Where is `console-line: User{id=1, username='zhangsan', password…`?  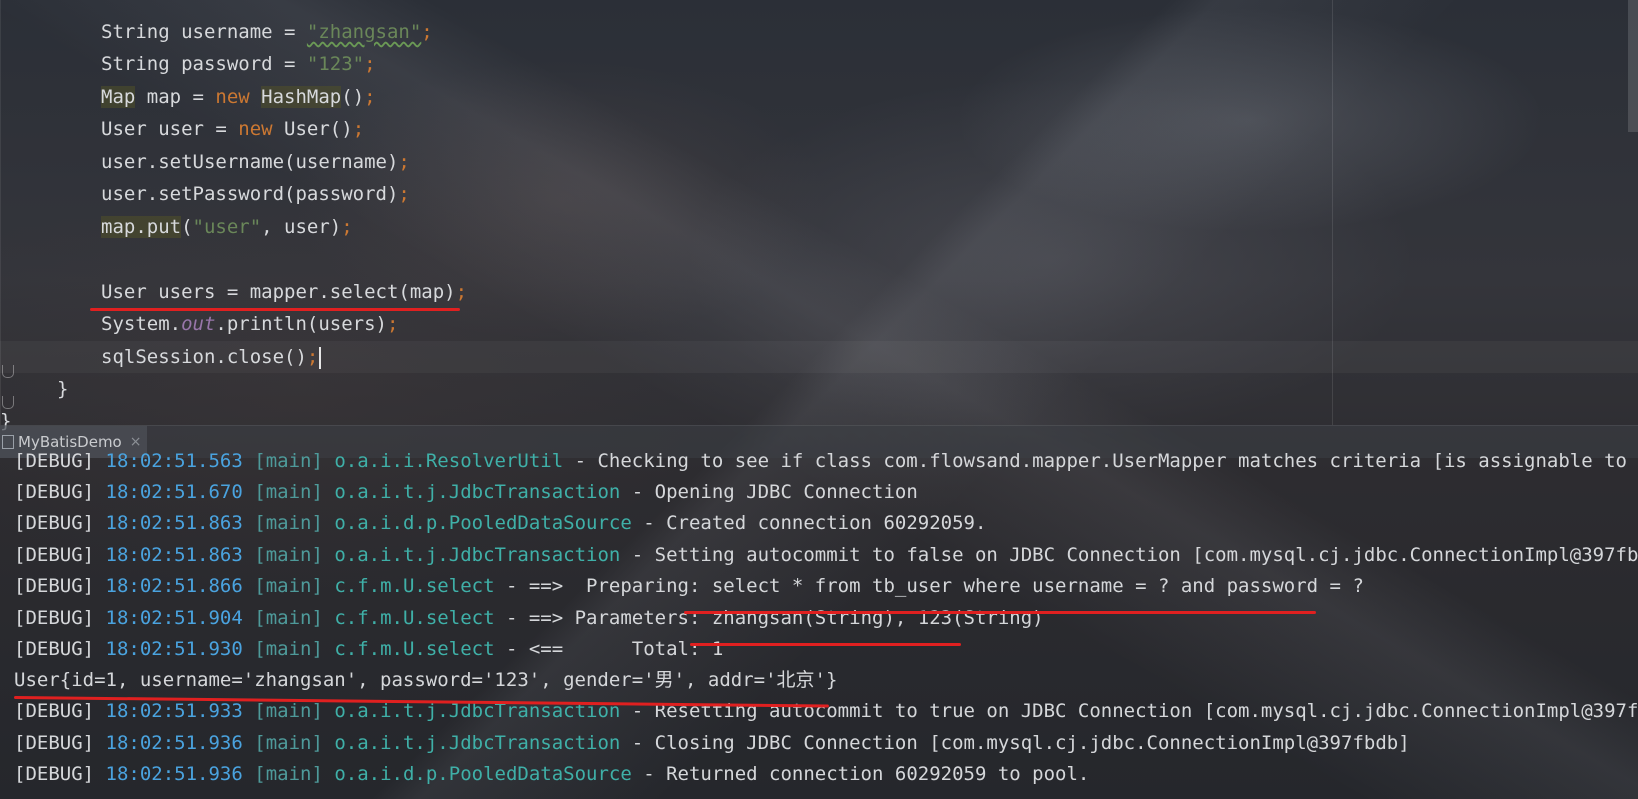
console-line: User{id=1, username='zhangsan', password… is located at coordinates (425, 680).